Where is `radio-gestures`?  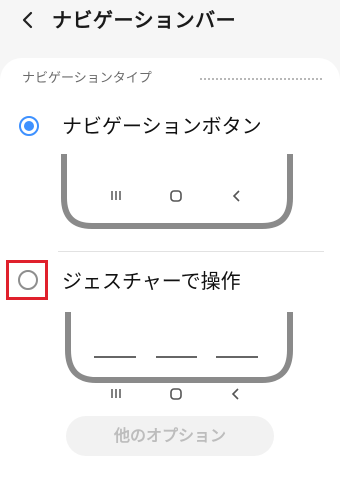
radio-gestures is located at coordinates (28, 280).